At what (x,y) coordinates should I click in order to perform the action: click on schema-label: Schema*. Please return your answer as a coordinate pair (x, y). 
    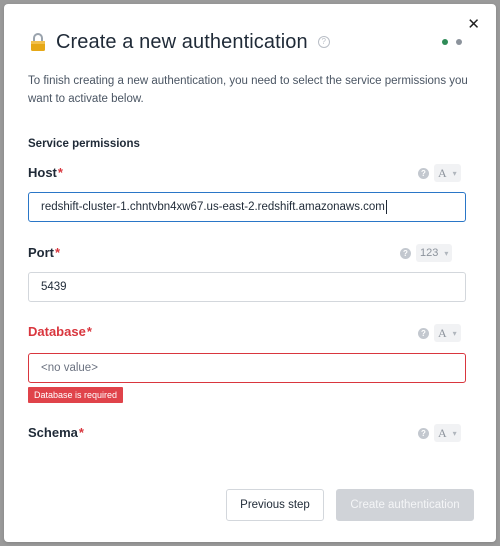
    Looking at the image, I should click on (56, 432).